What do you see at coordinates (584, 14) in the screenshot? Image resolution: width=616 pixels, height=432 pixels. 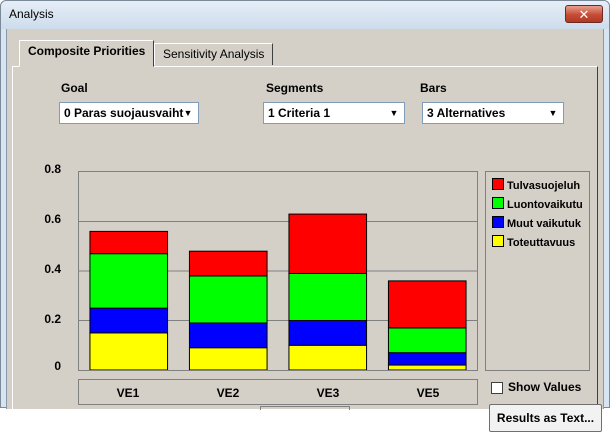 I see `close-button: ✕` at bounding box center [584, 14].